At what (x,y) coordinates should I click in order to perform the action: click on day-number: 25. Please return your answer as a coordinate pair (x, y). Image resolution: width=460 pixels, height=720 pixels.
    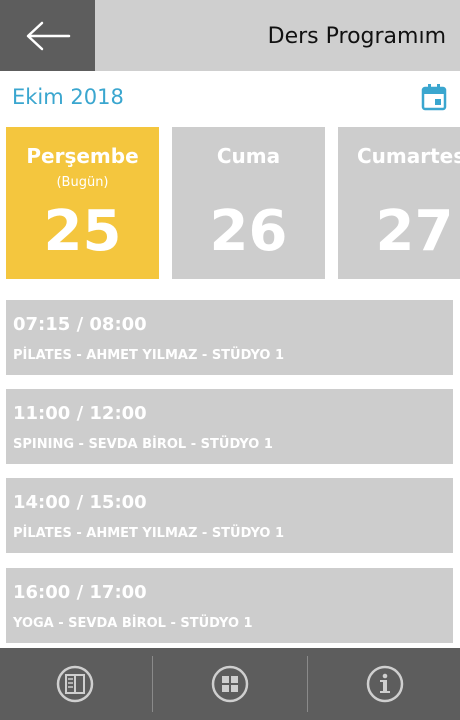
    Looking at the image, I should click on (82, 231).